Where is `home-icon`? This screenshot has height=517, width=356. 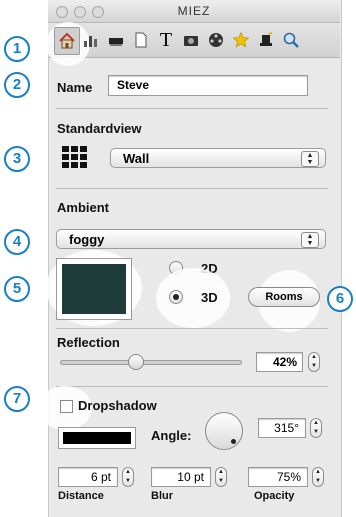
home-icon is located at coordinates (67, 40).